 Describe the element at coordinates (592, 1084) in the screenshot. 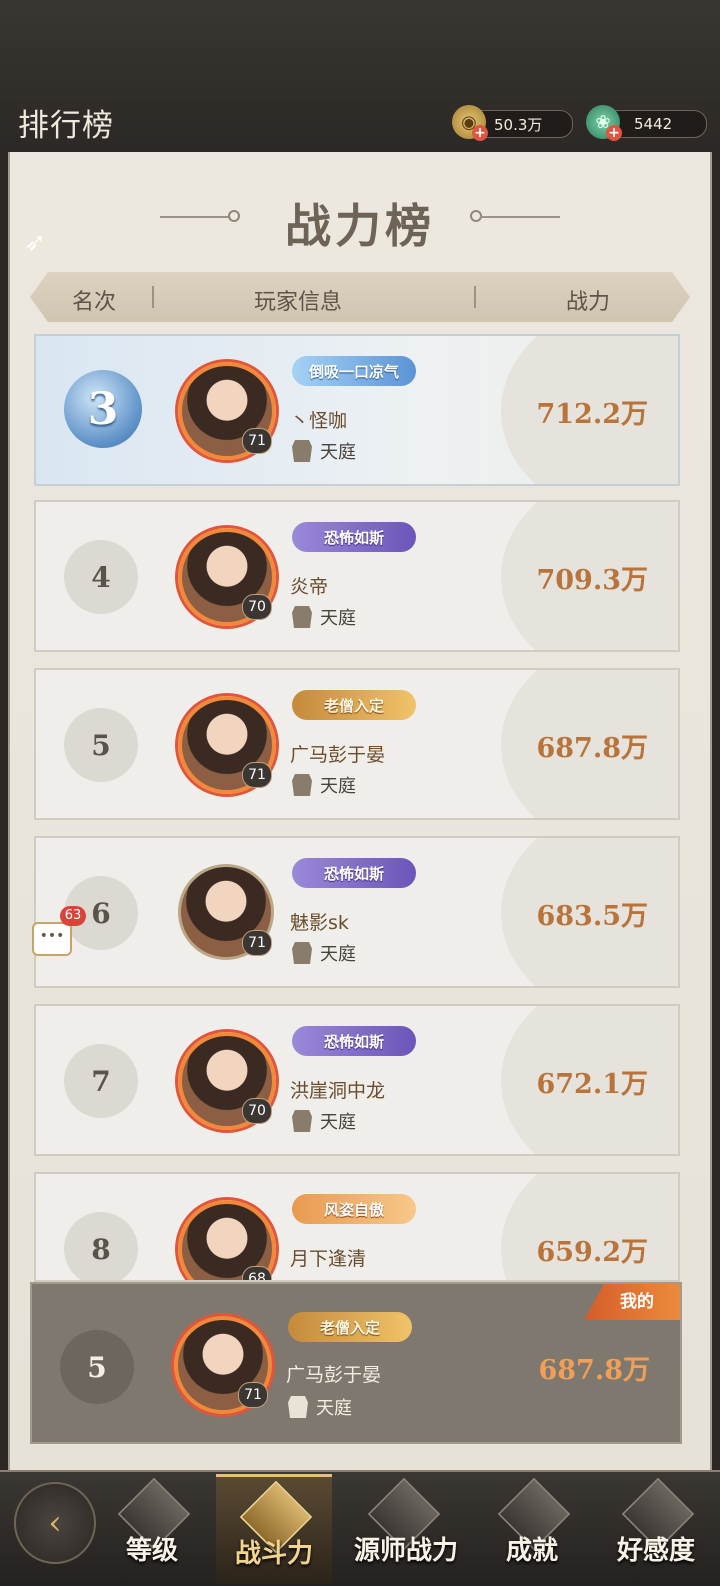

I see `power-value: 672.1万` at that location.